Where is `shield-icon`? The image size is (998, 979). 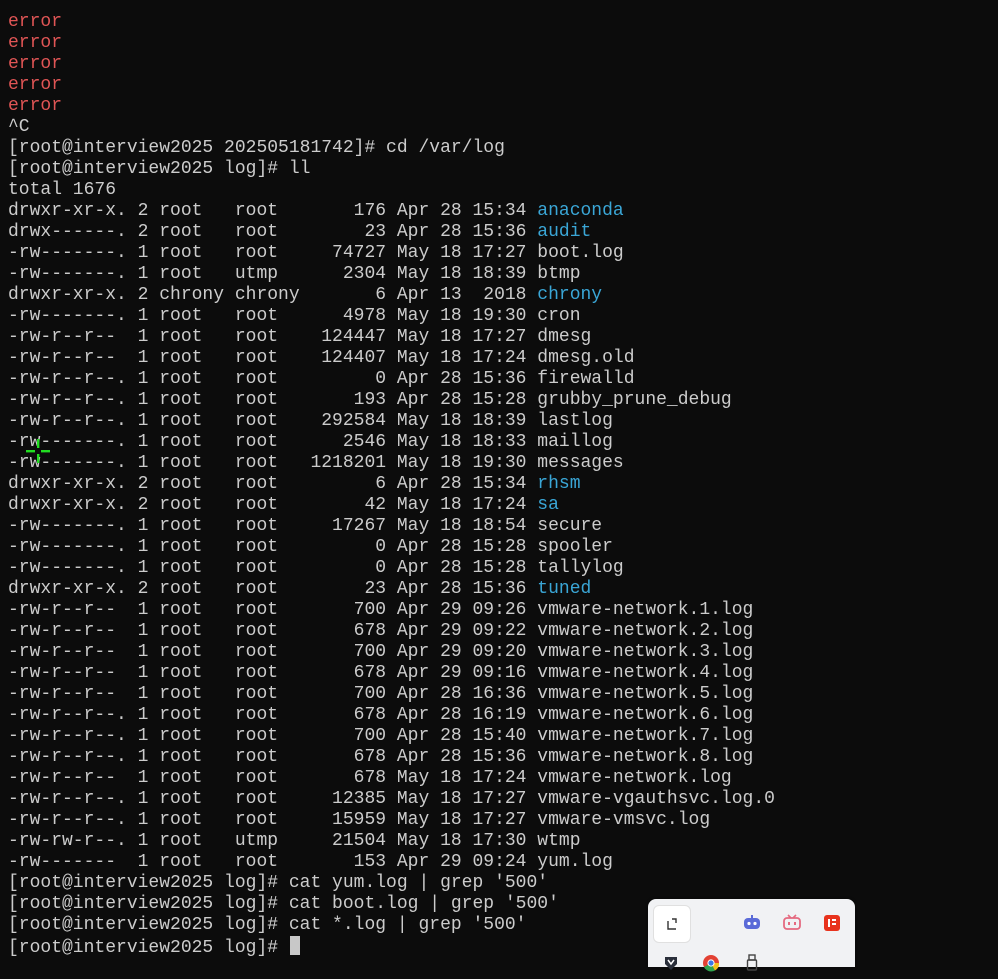
shield-icon is located at coordinates (670, 962).